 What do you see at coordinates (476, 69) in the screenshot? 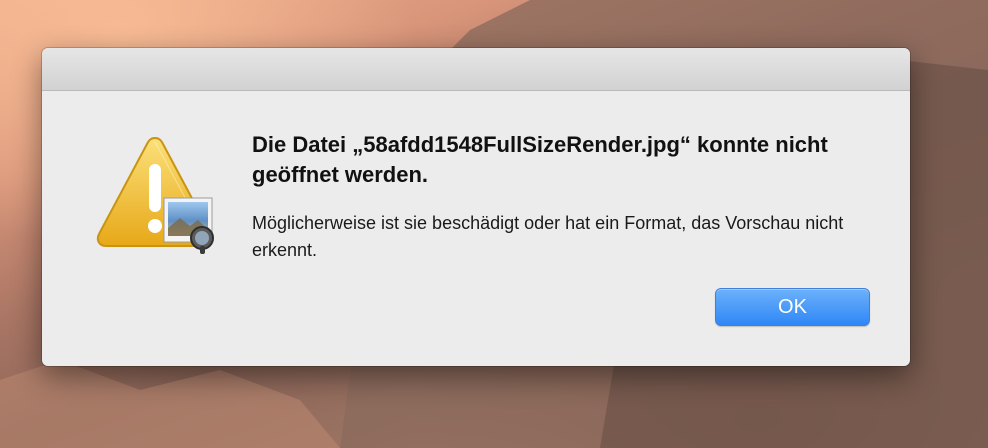
I see `dialog-titlebar` at bounding box center [476, 69].